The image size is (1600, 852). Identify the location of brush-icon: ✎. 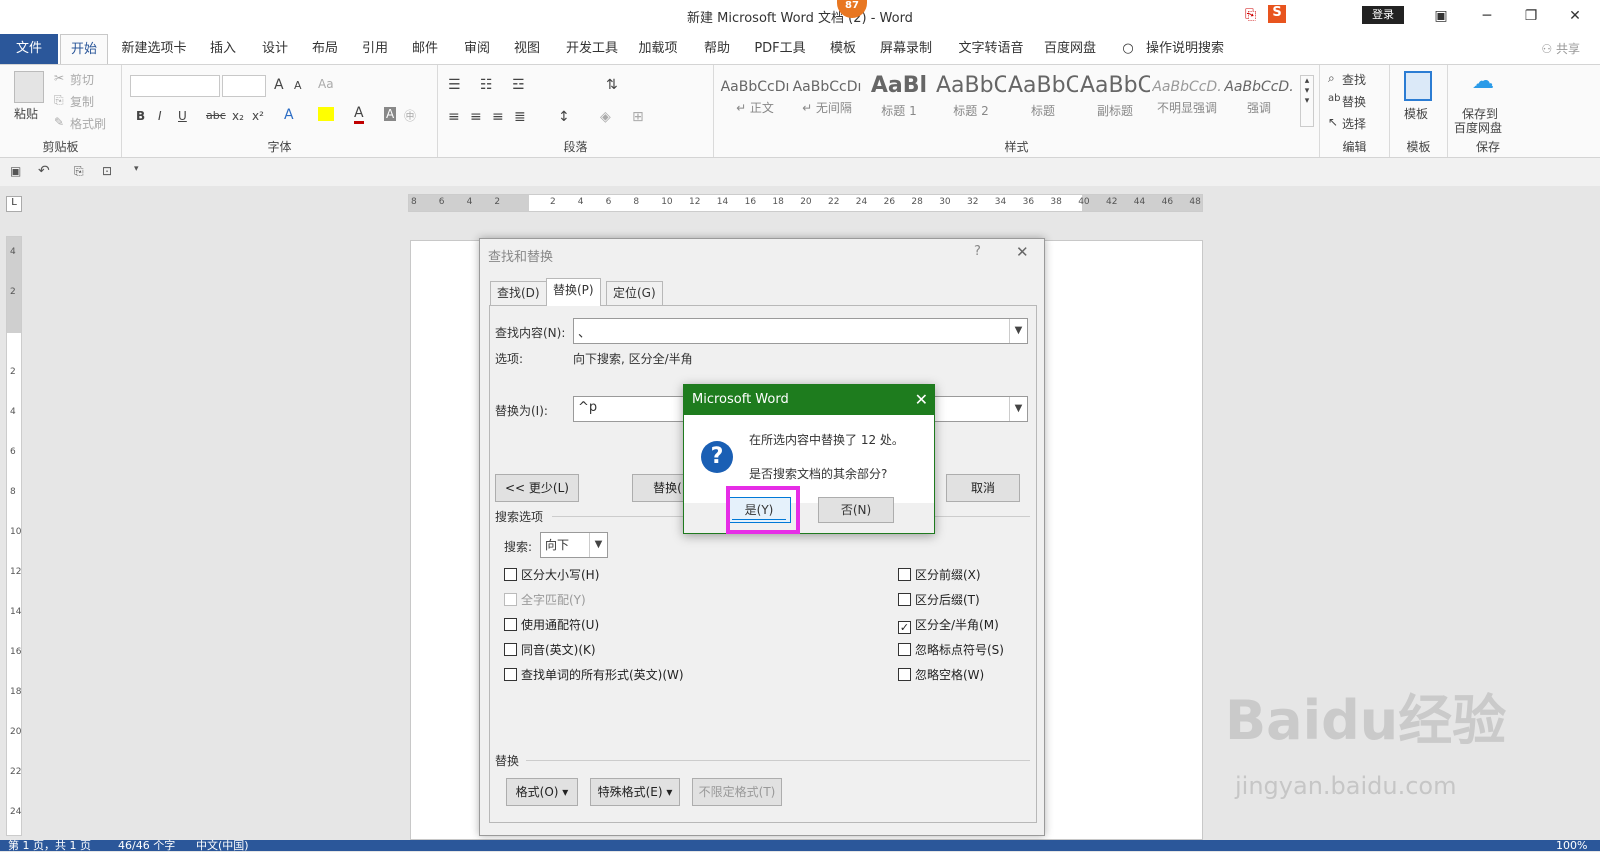
(59, 122).